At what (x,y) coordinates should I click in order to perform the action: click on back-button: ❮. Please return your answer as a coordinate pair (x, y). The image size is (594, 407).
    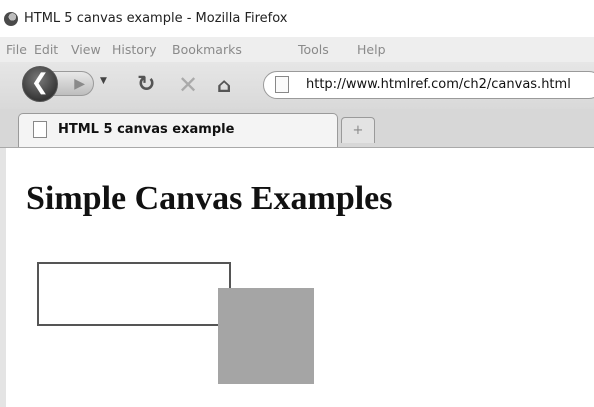
    Looking at the image, I should click on (40, 84).